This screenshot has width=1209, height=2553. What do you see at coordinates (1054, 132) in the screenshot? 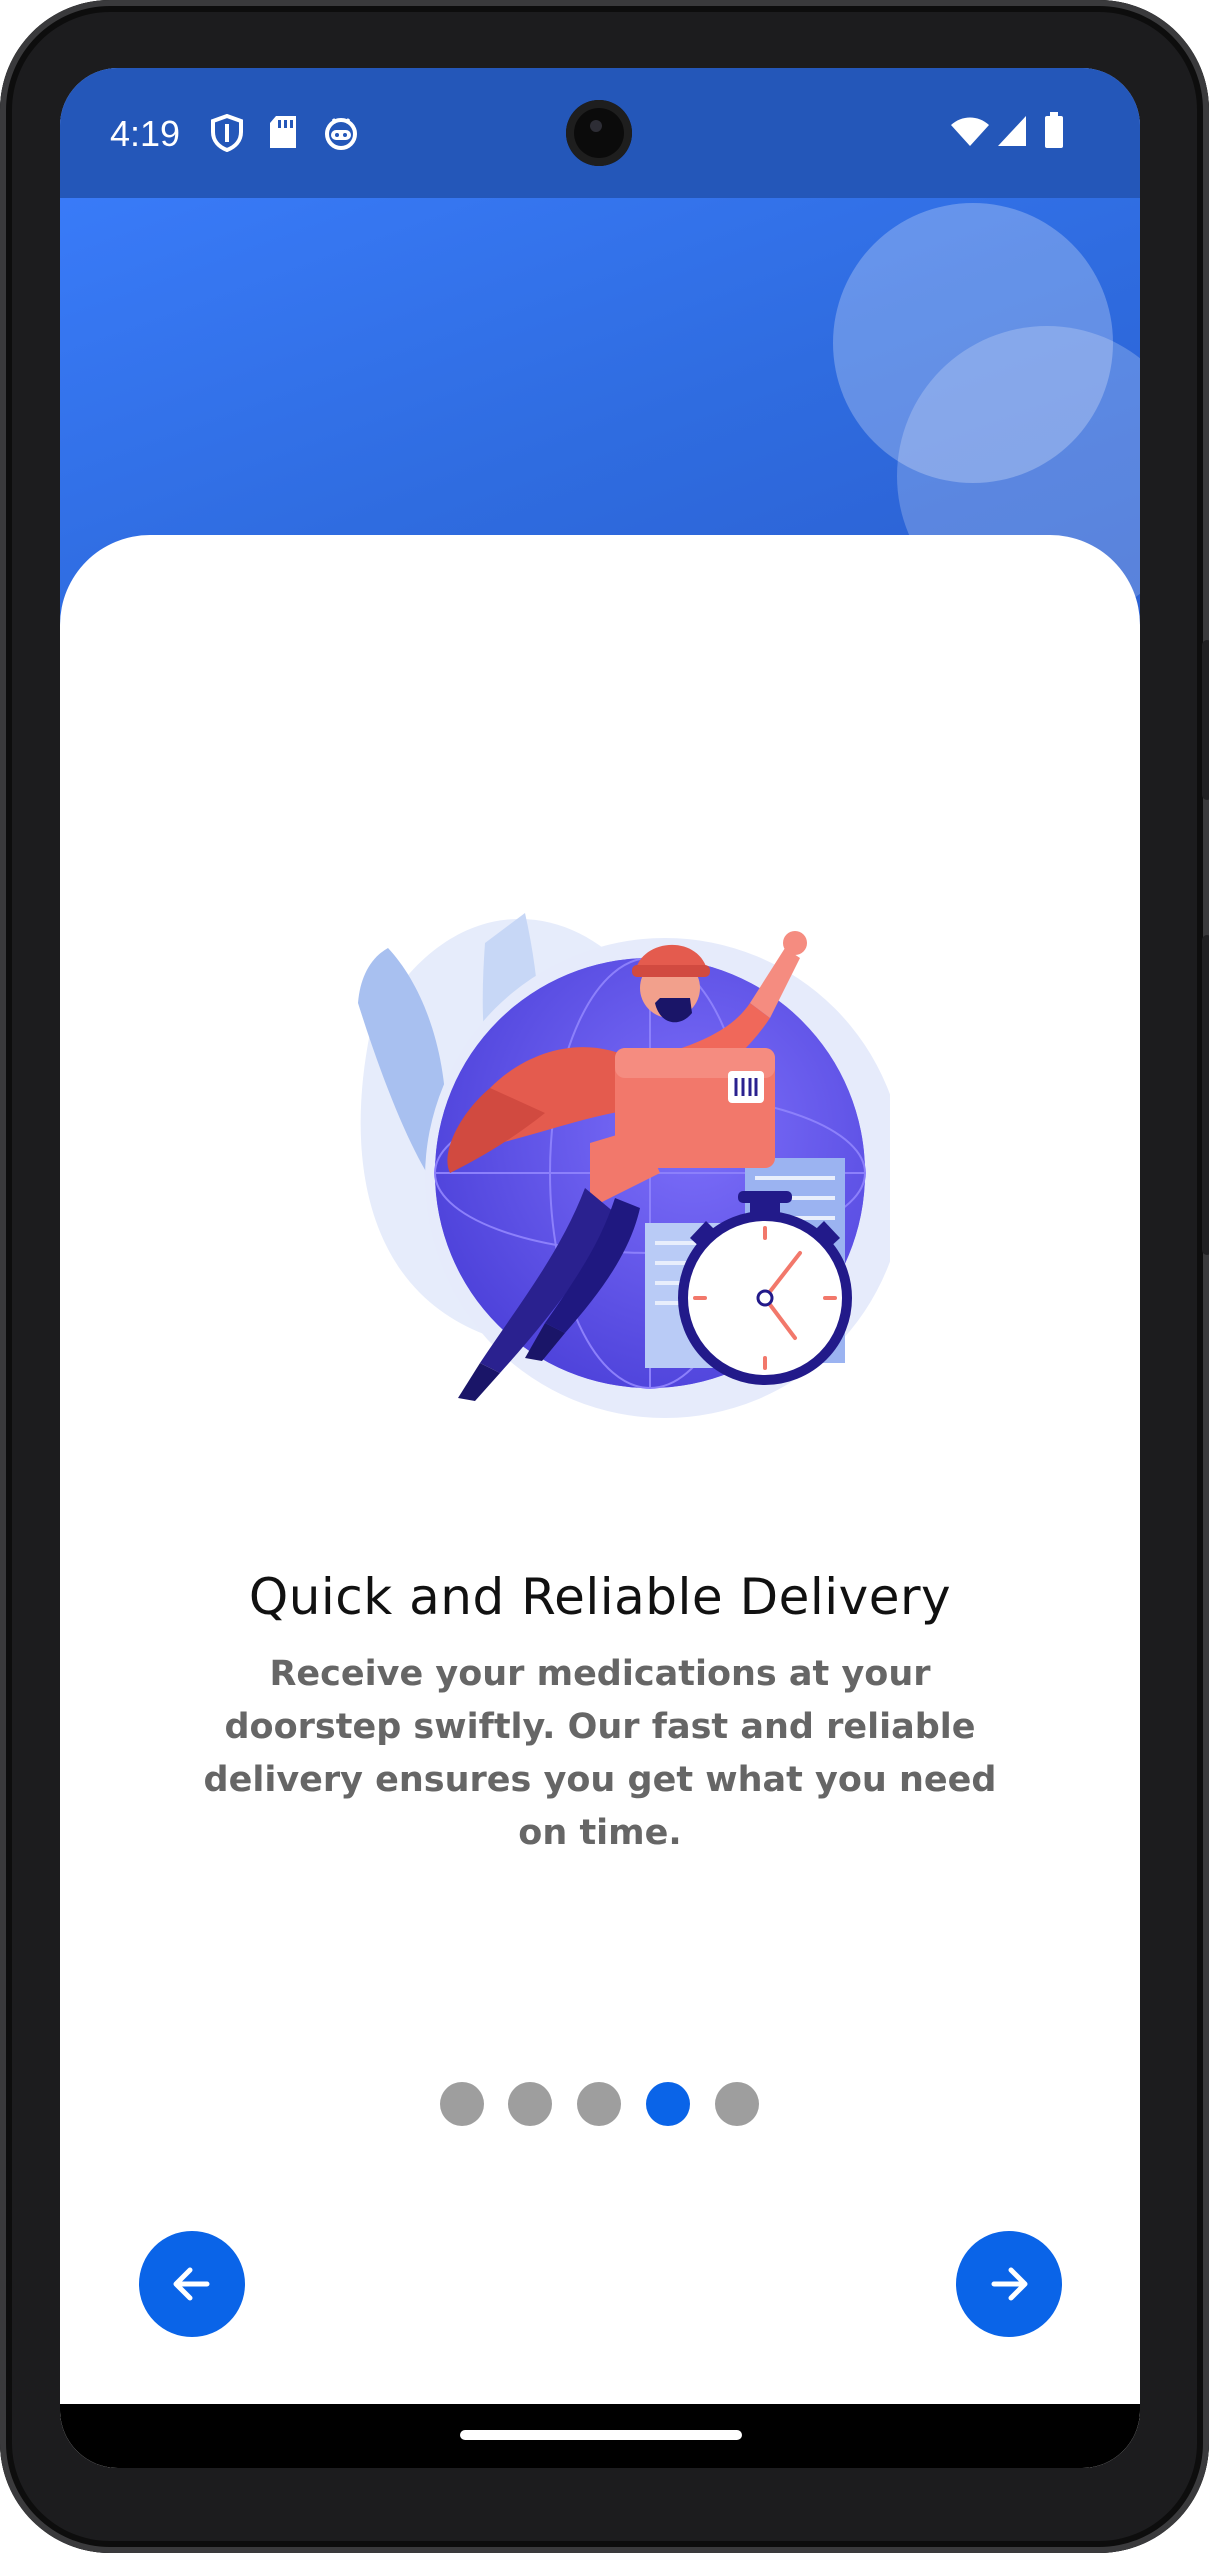
I see `battery-icon` at bounding box center [1054, 132].